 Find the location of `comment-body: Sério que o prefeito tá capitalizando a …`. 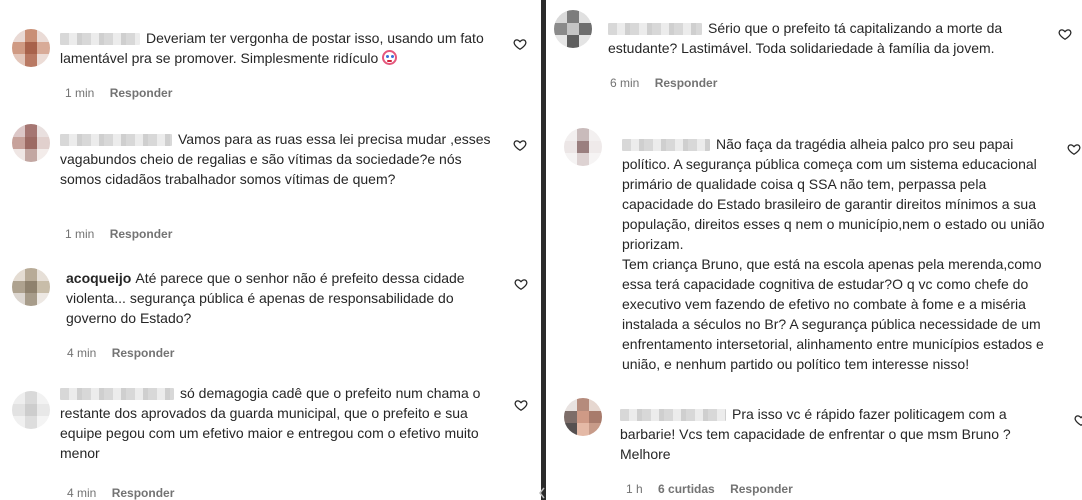

comment-body: Sério que o prefeito tá capitalizando a … is located at coordinates (823, 38).